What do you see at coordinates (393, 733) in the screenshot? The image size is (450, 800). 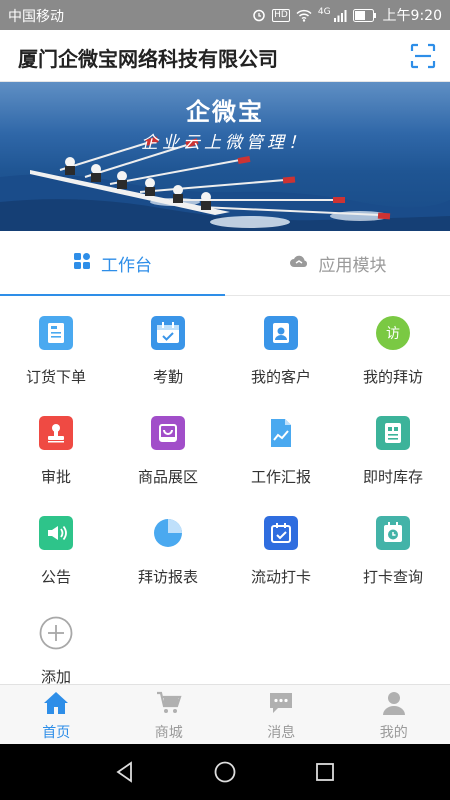 I see `nav-label: 我的` at bounding box center [393, 733].